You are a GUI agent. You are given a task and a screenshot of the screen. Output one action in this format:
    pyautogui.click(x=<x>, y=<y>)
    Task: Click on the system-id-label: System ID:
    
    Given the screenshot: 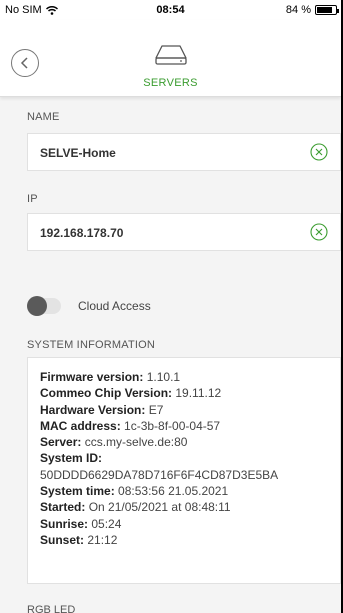 What is the action you would take?
    pyautogui.click(x=71, y=458)
    